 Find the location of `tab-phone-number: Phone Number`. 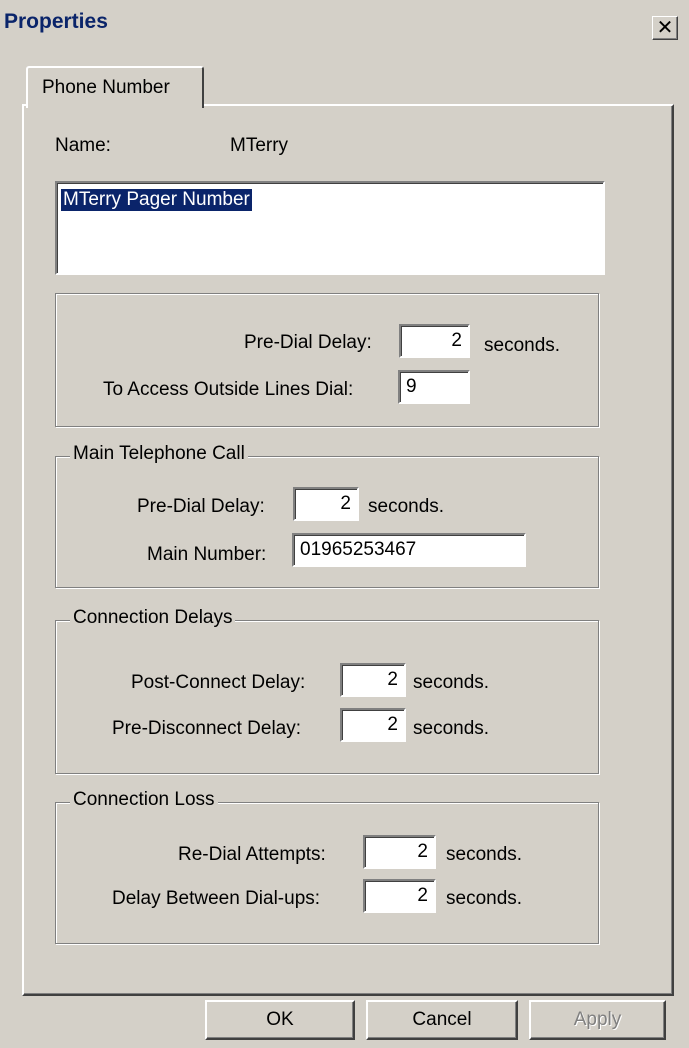

tab-phone-number: Phone Number is located at coordinates (115, 87).